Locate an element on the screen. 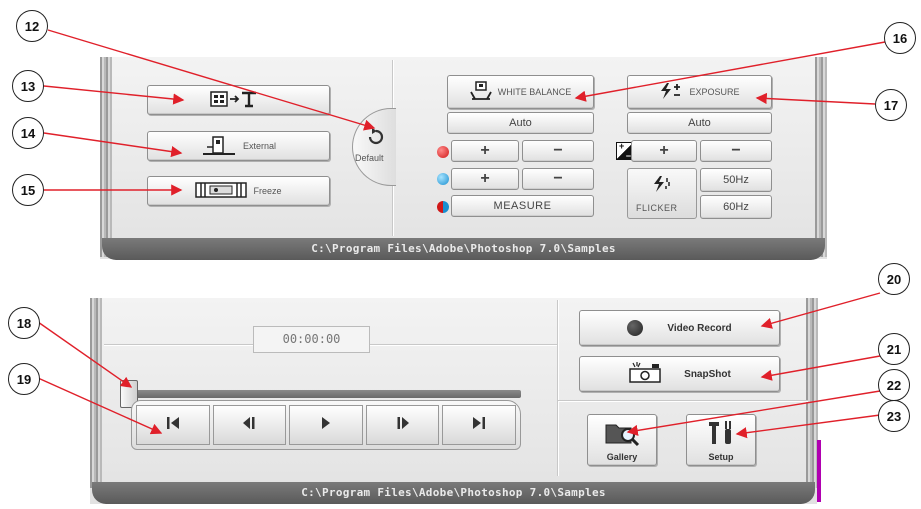  callout-14-number: 14 is located at coordinates (28, 133).